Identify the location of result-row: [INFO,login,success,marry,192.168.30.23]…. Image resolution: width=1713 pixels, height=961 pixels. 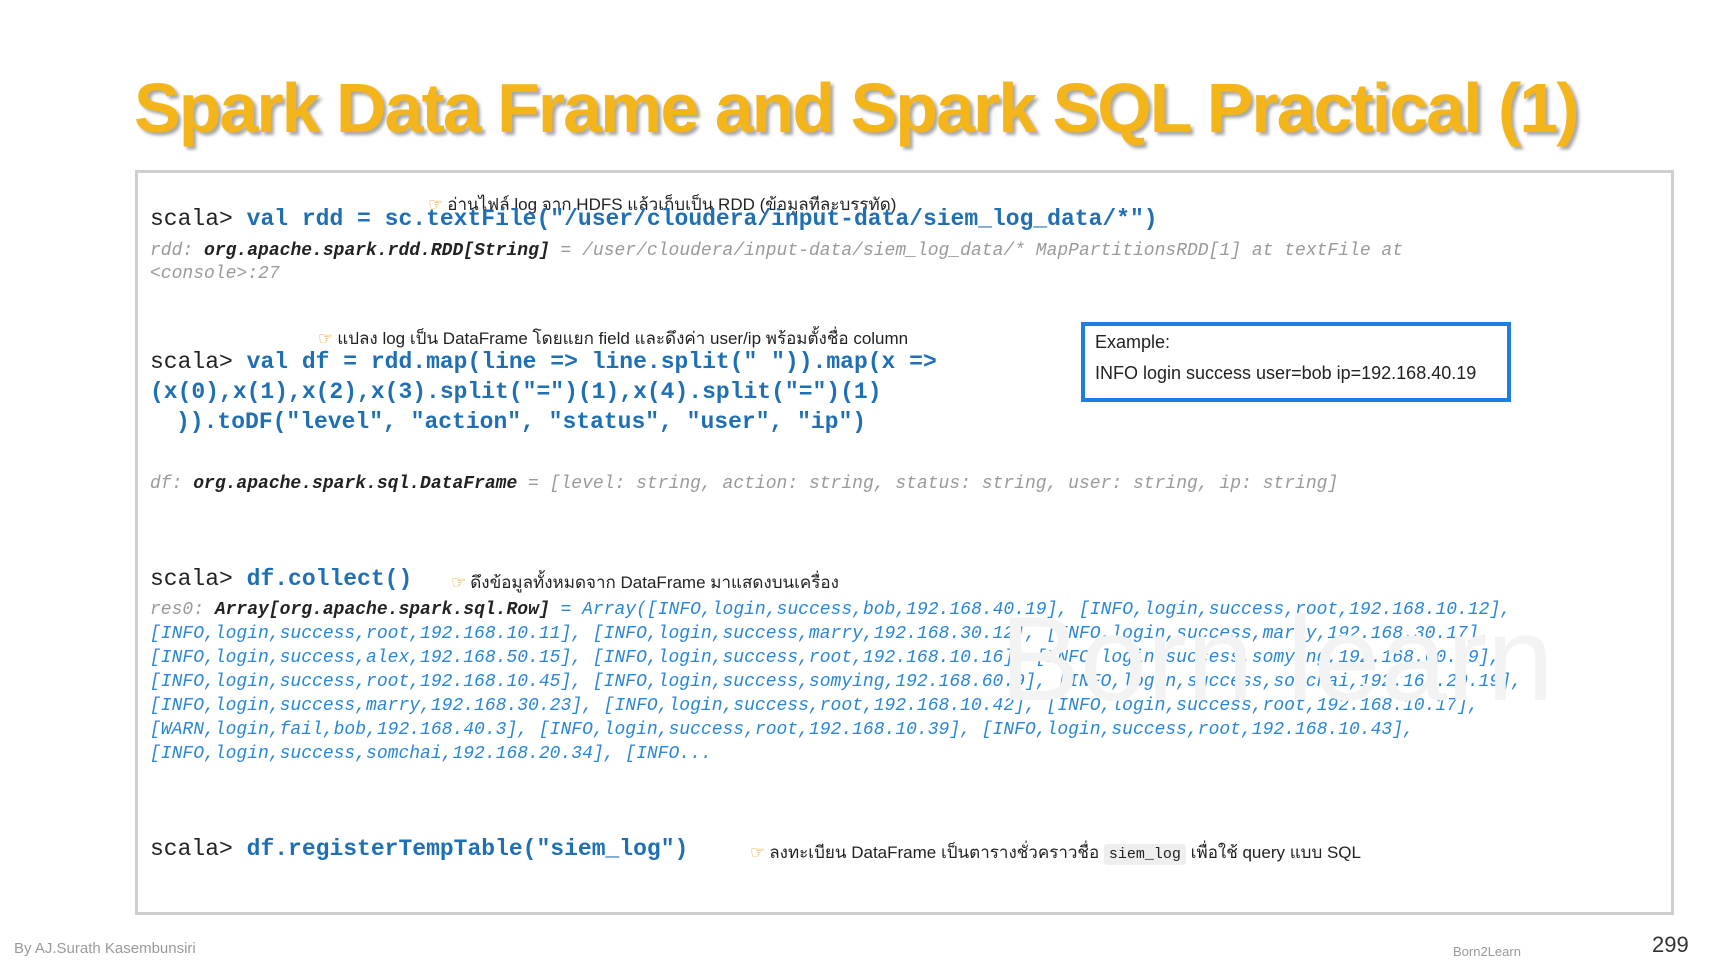
(814, 706).